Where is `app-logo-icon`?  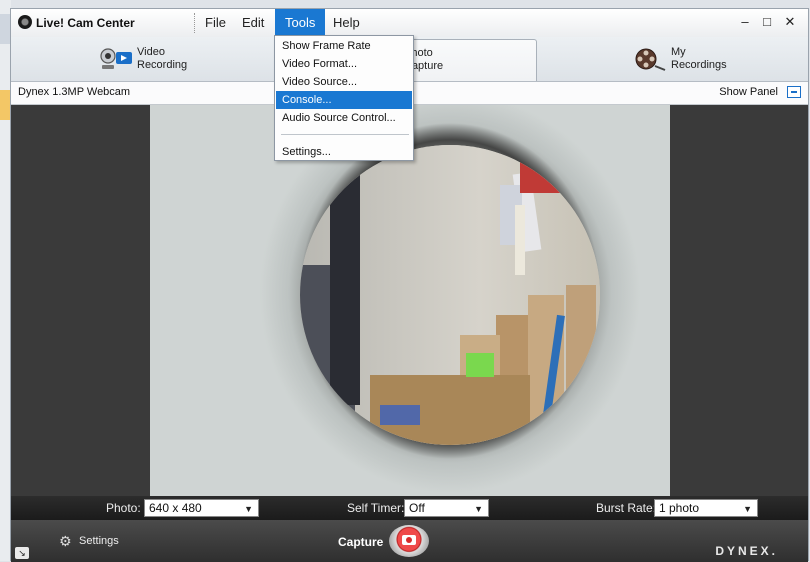
app-logo-icon is located at coordinates (25, 22).